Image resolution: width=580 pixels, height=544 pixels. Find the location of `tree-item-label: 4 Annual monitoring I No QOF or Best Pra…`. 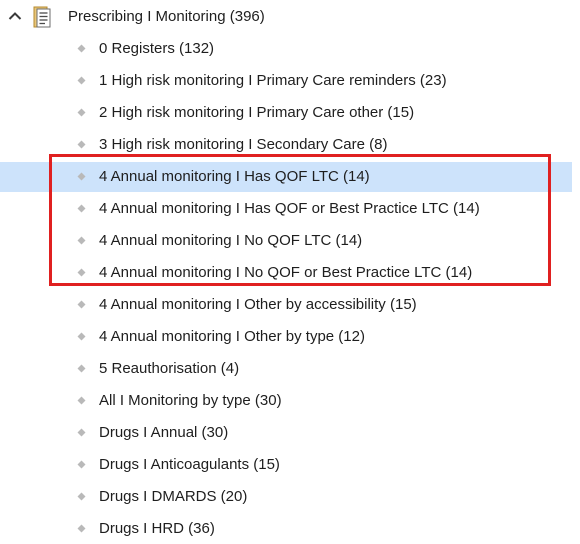

tree-item-label: 4 Annual monitoring I No QOF or Best Pra… is located at coordinates (286, 272).